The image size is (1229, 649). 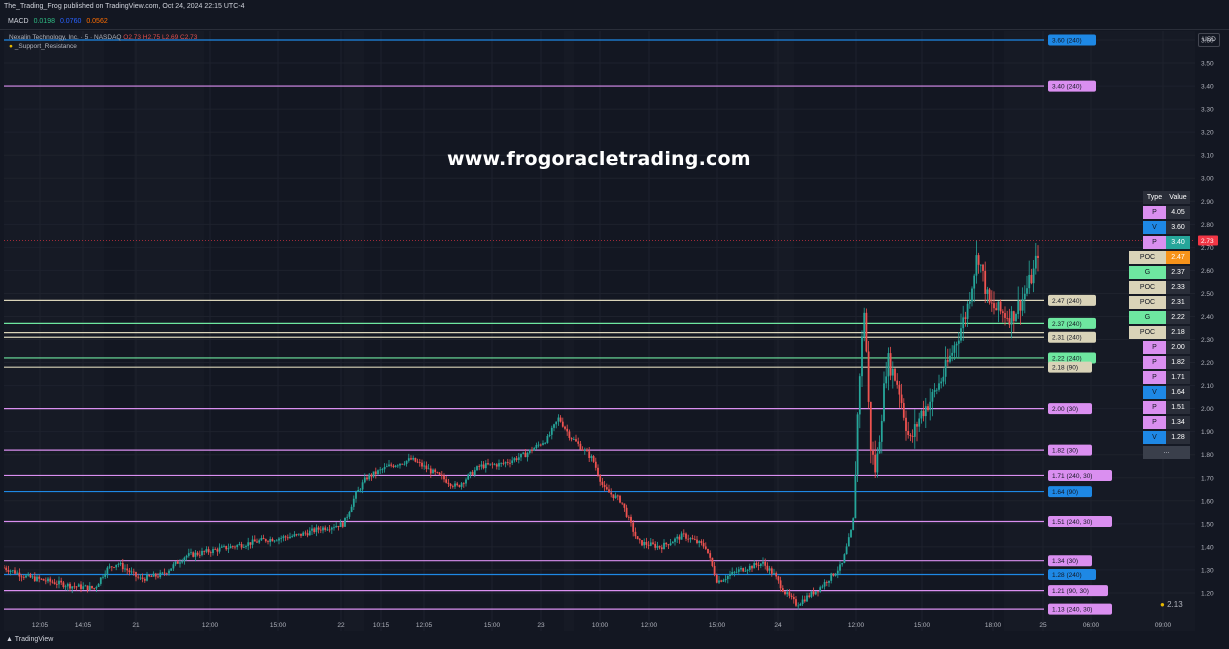 I want to click on indicator-name: _Support_Resistance, so click(x=46, y=46).